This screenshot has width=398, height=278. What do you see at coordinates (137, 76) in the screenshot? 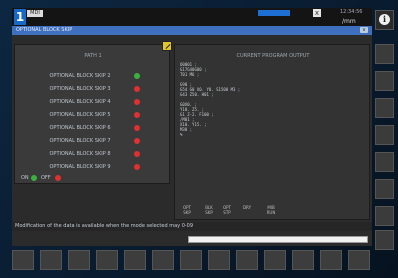
I see `status-on-icon` at bounding box center [137, 76].